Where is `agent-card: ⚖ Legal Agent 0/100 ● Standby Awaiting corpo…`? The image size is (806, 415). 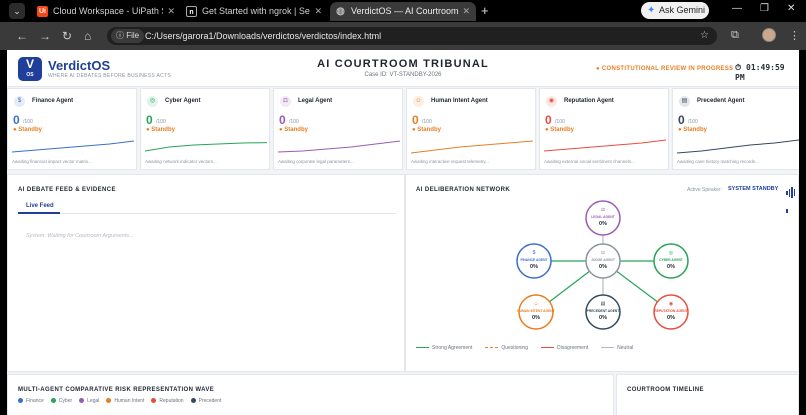 agent-card: ⚖ Legal Agent 0/100 ● Standby Awaiting corpo… is located at coordinates (338, 129).